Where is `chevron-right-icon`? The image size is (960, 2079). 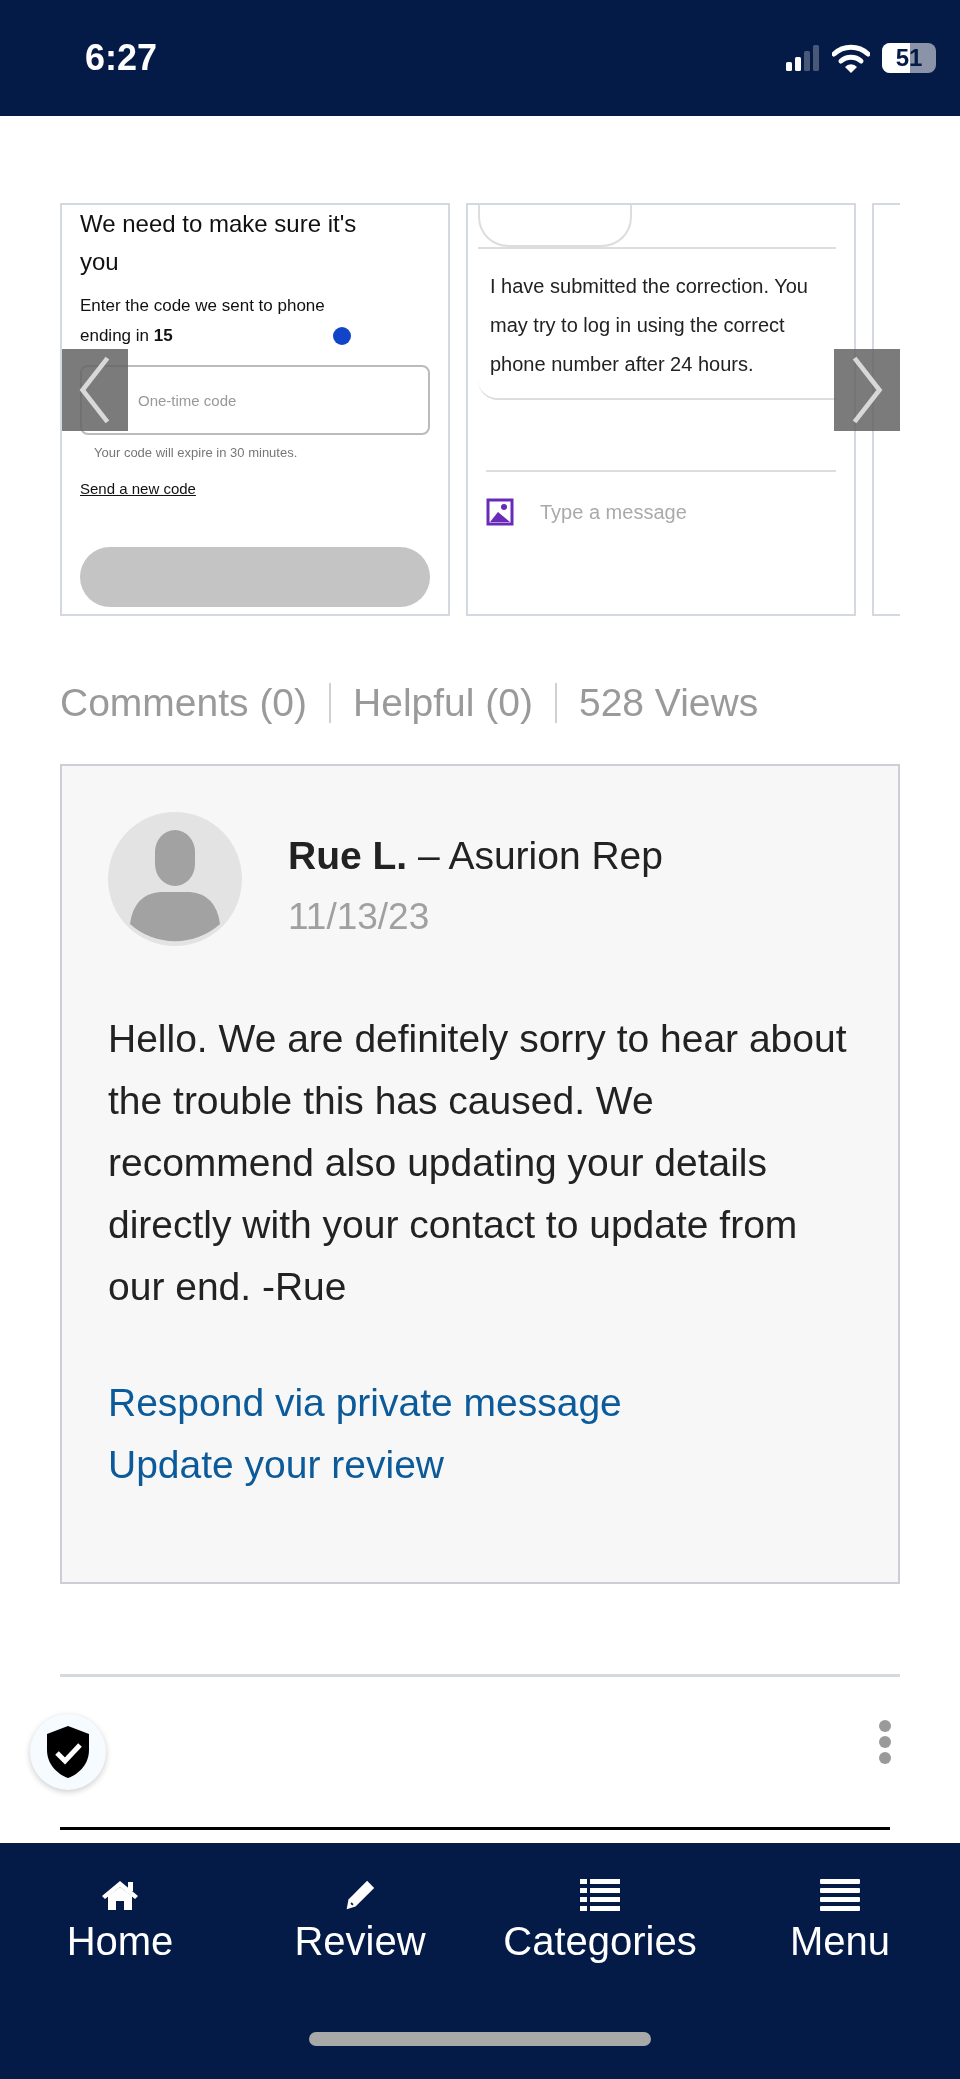
chevron-right-icon is located at coordinates (867, 390).